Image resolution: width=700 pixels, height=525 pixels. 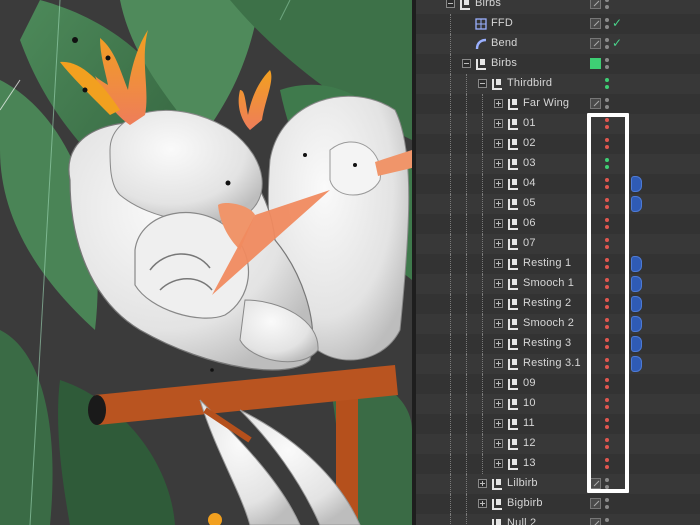 What do you see at coordinates (558, 284) in the screenshot?
I see `object-row: Smooch 1` at bounding box center [558, 284].